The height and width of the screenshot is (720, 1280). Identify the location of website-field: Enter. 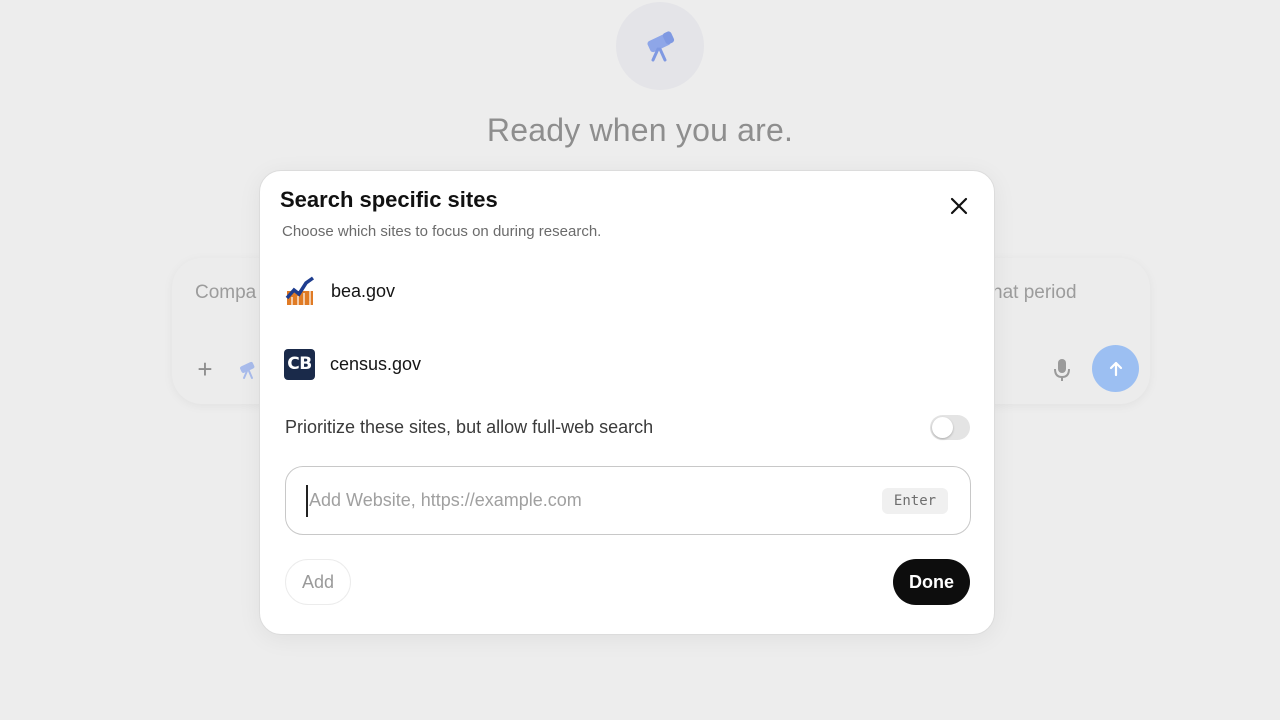
(628, 500).